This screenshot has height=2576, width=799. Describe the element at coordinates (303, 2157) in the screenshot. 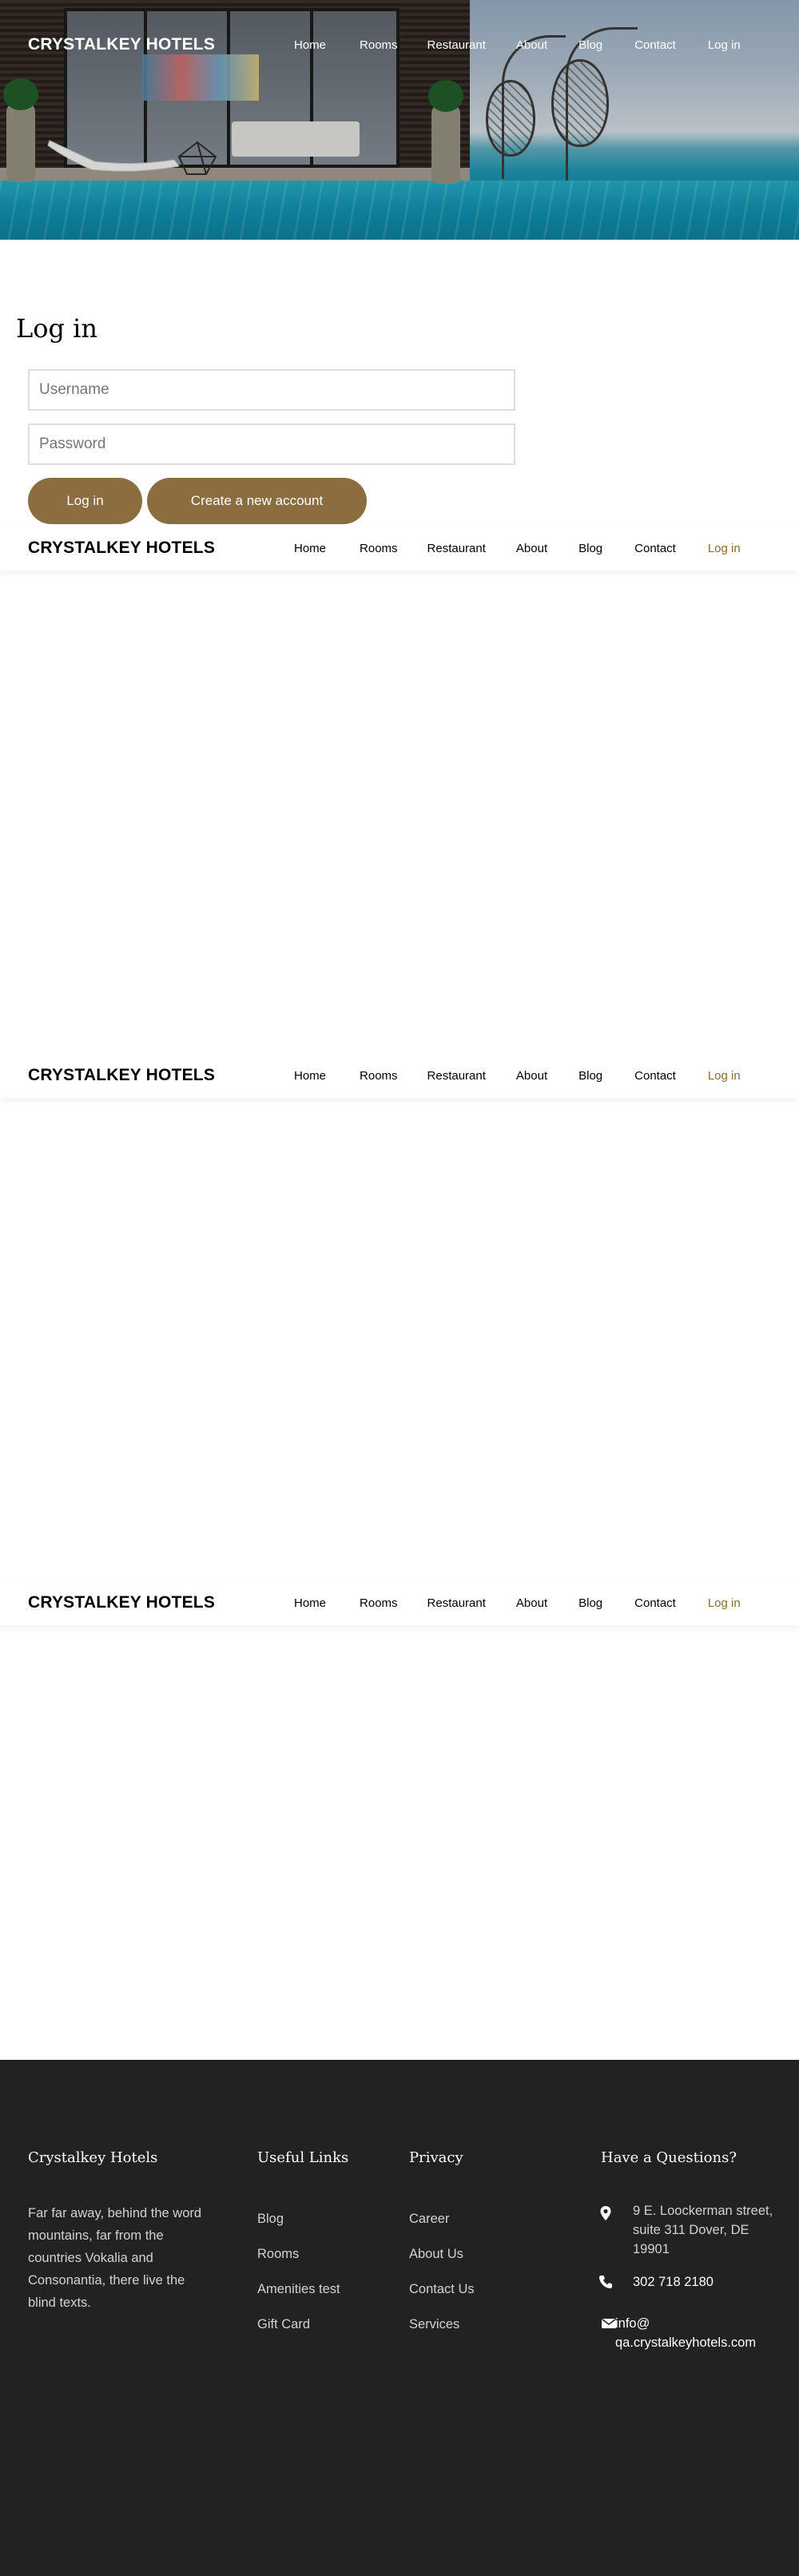

I see `footer-links-heading: Useful Links` at that location.